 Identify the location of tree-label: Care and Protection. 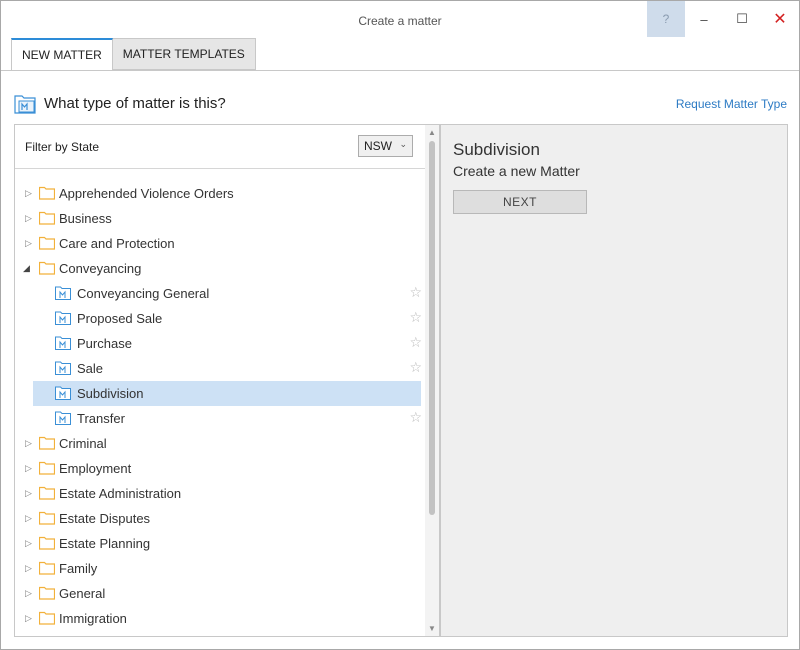
(117, 243).